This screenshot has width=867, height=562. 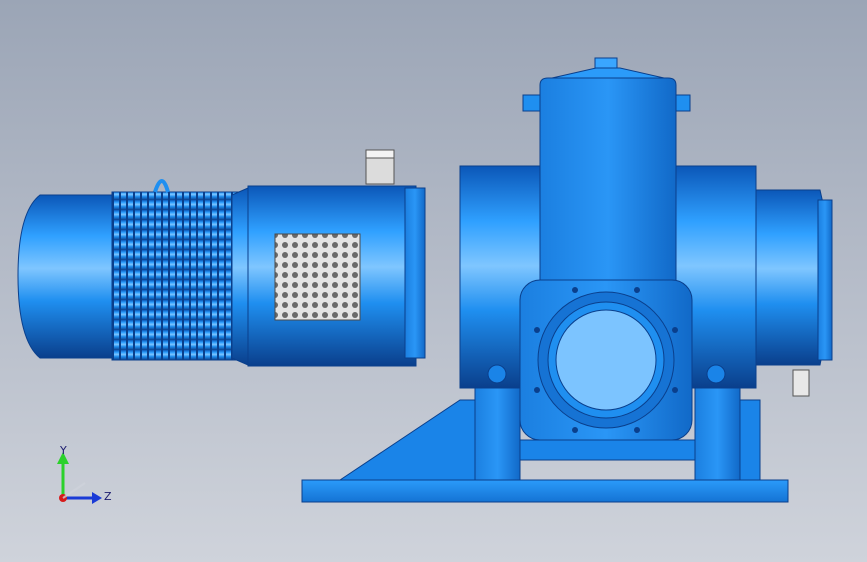 I want to click on axis-triad: Y Z, so click(x=80, y=478).